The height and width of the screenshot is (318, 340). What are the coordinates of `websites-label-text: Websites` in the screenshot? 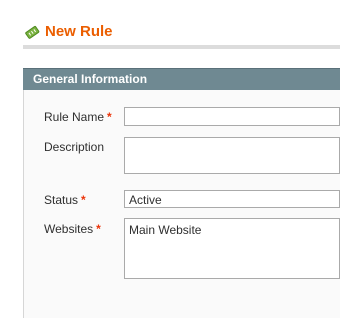 It's located at (69, 229).